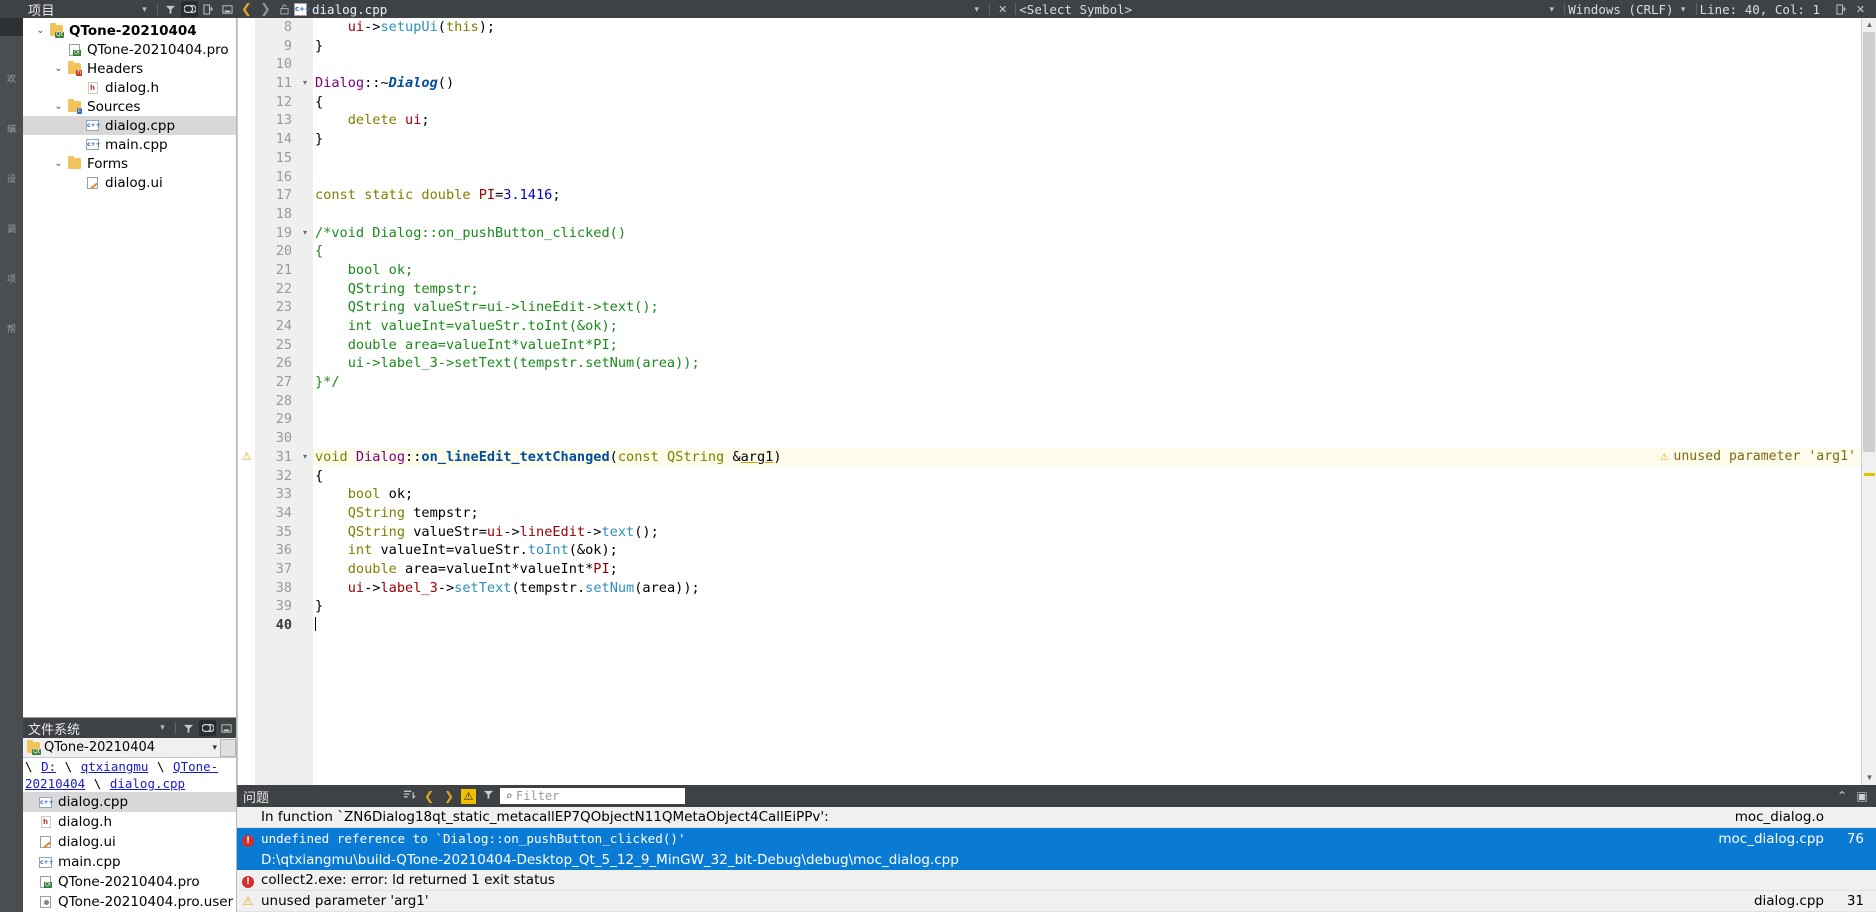  I want to click on issues-filter-input: ⌕ Filter, so click(593, 796).